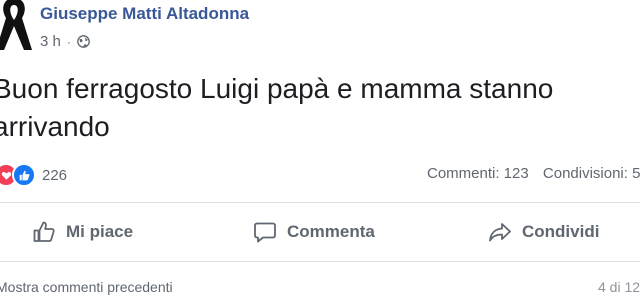  What do you see at coordinates (619, 287) in the screenshot?
I see `comments-pager: 4 di 123` at bounding box center [619, 287].